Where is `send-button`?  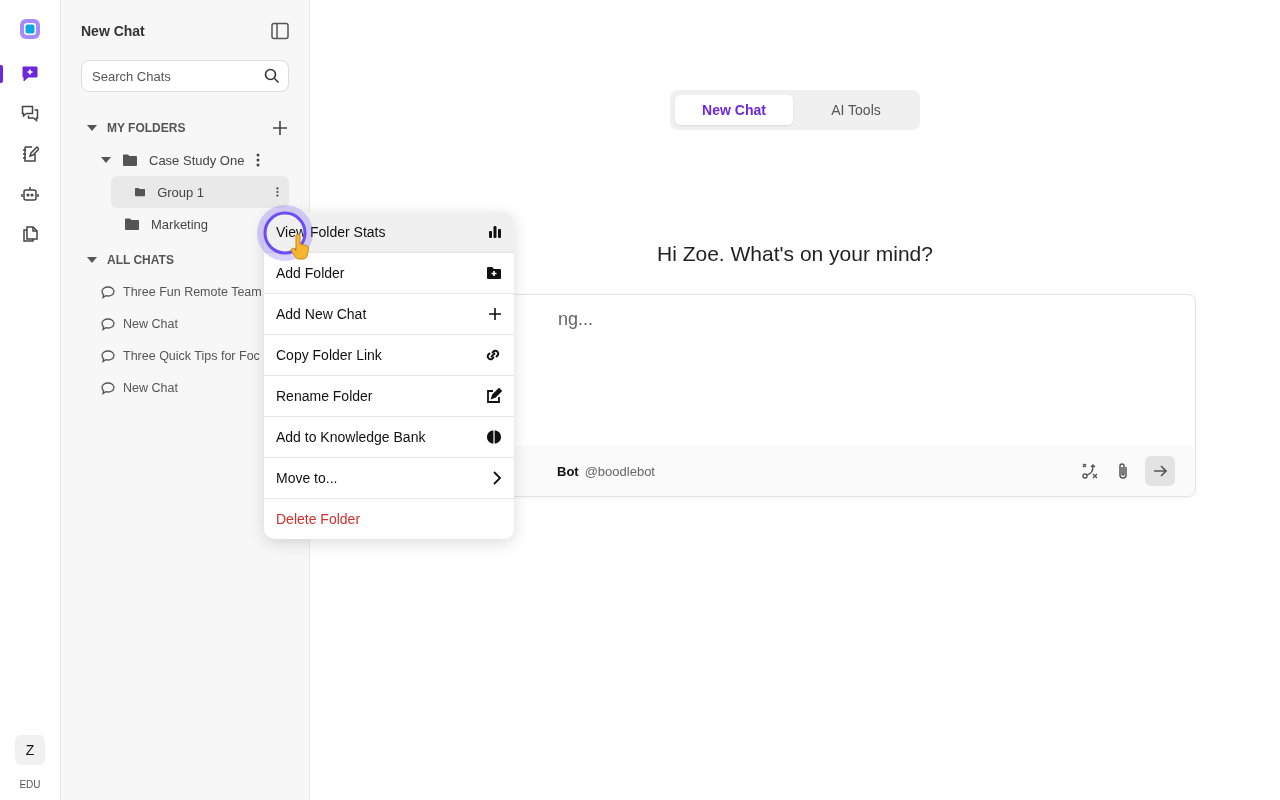
send-button is located at coordinates (1160, 471).